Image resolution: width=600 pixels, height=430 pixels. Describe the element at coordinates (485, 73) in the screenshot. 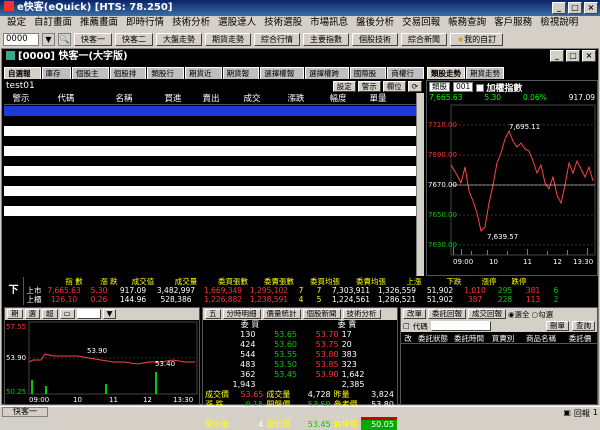

I see `tab: 期貨走勢` at that location.